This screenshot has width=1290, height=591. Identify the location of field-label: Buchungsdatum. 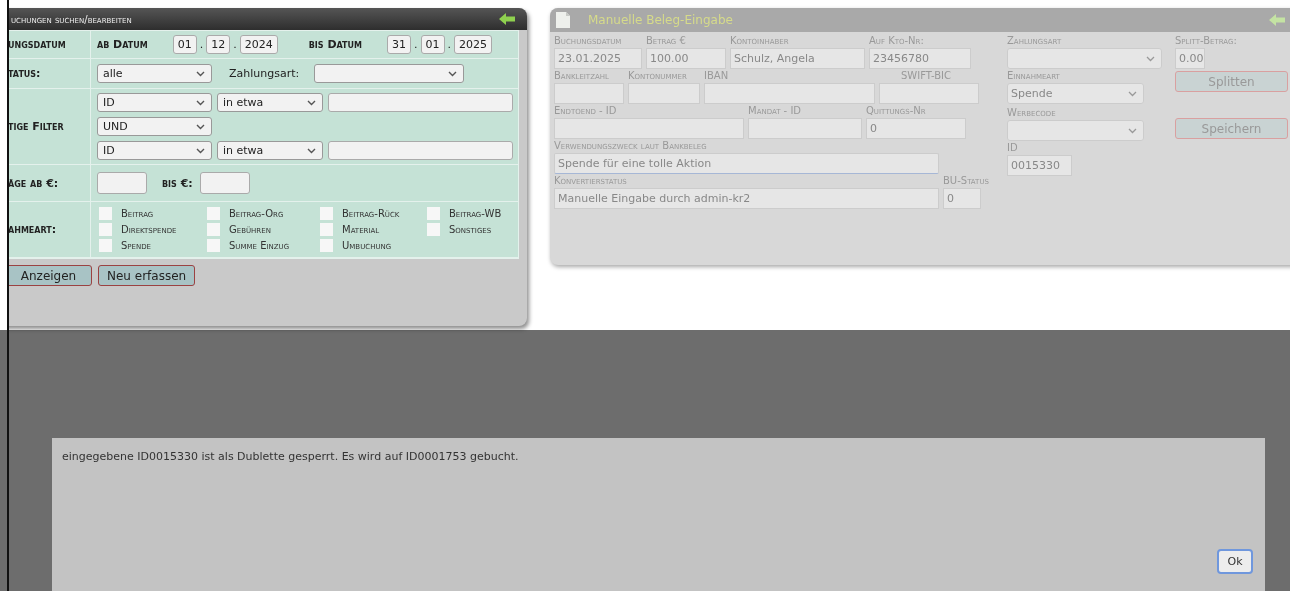
(588, 41).